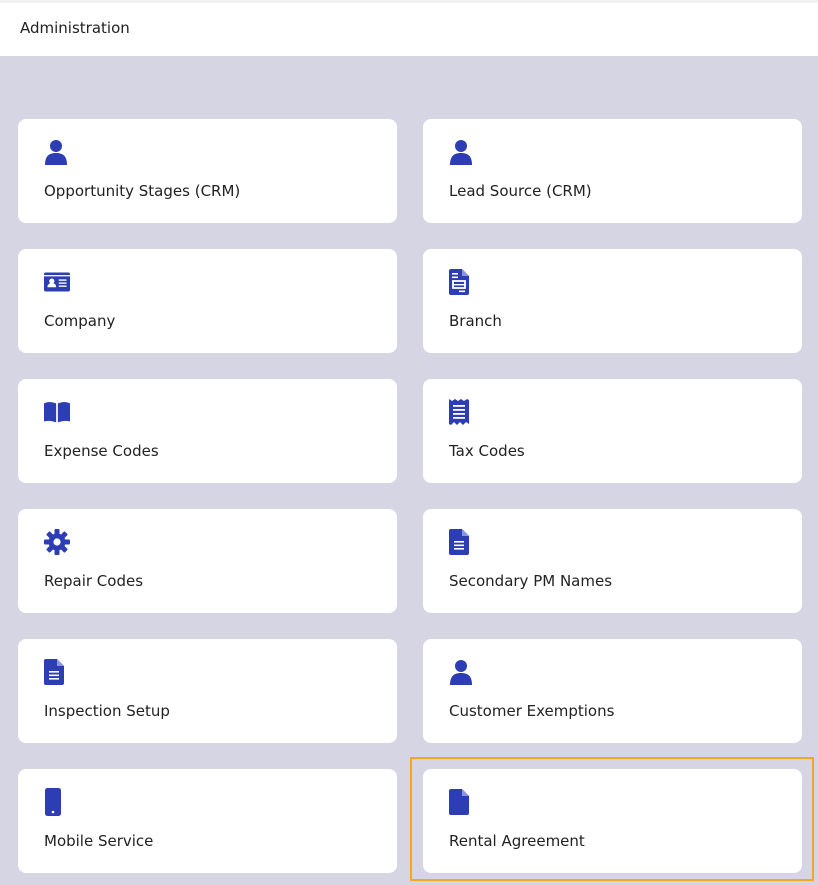  Describe the element at coordinates (409, 28) in the screenshot. I see `top-bar: Administration` at that location.